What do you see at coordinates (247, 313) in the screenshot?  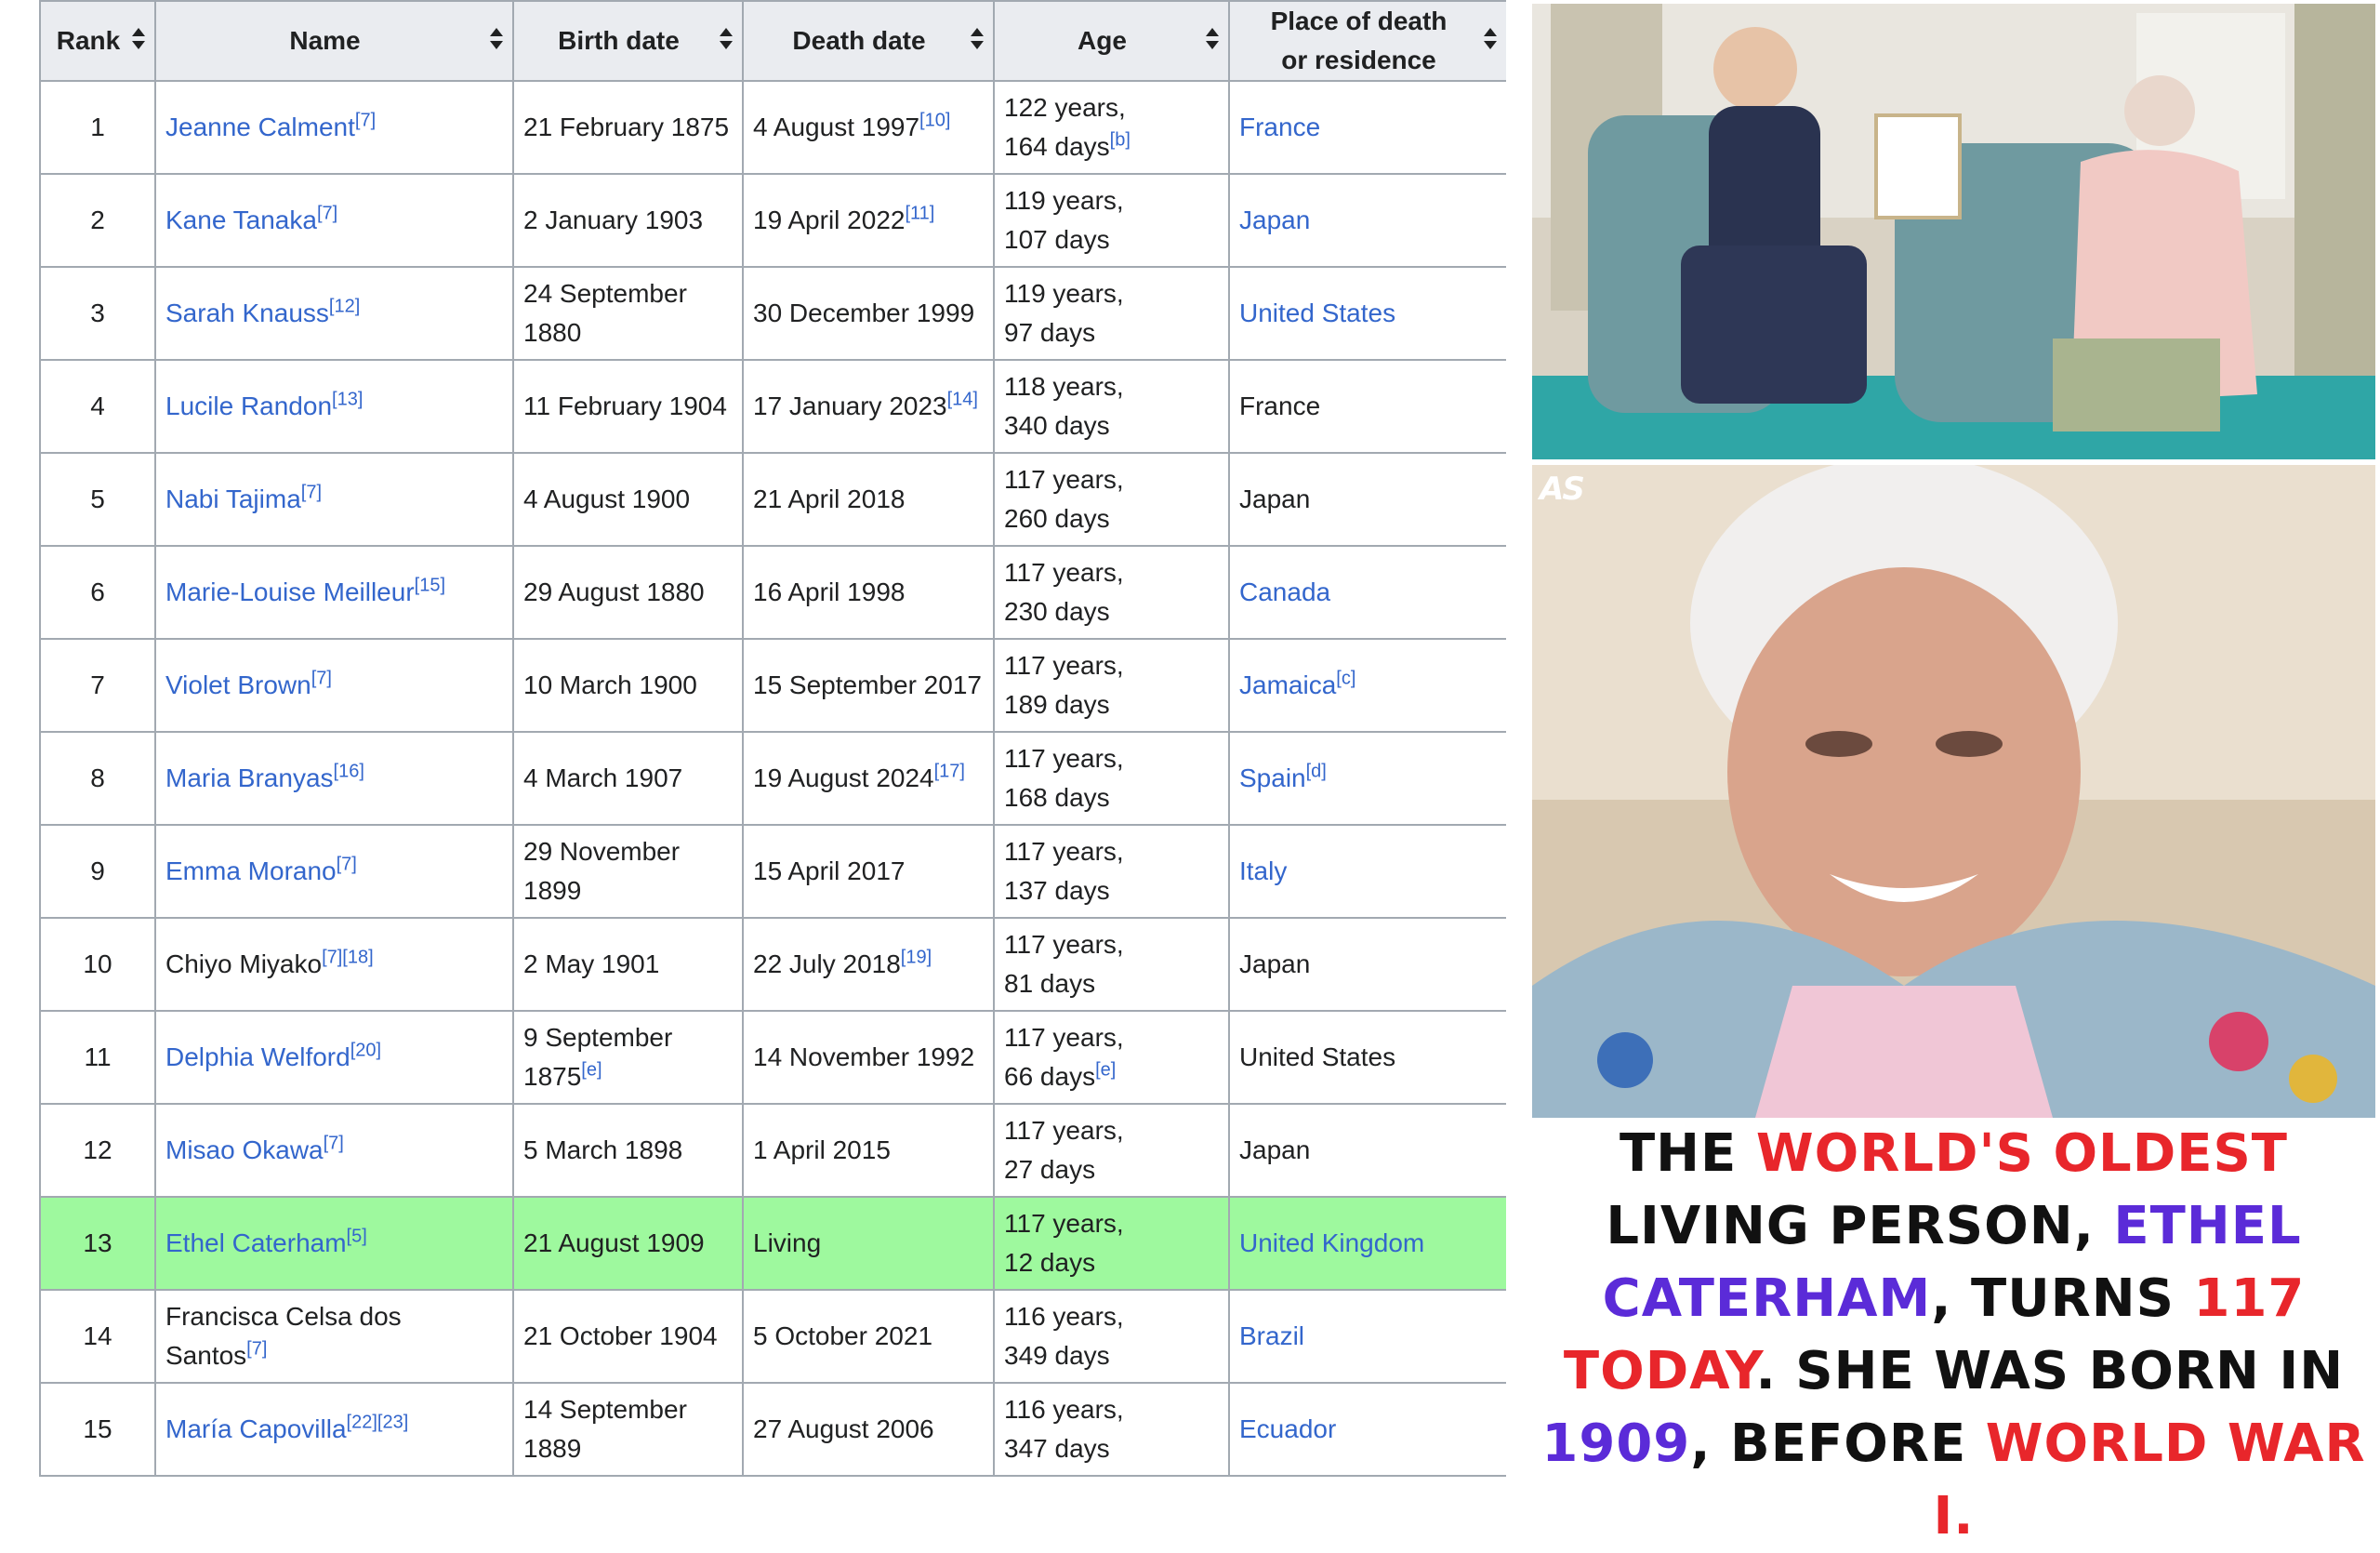 I see `person-link: Sarah Knauss` at bounding box center [247, 313].